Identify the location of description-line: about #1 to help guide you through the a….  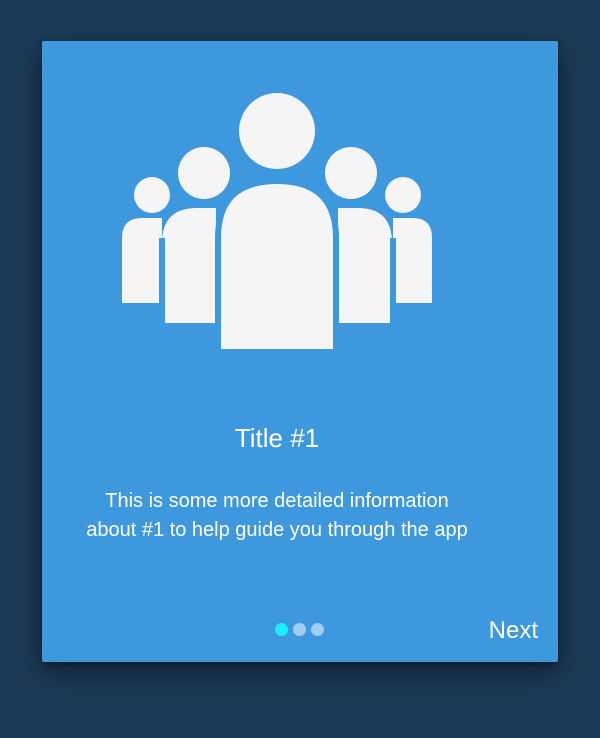
(277, 530).